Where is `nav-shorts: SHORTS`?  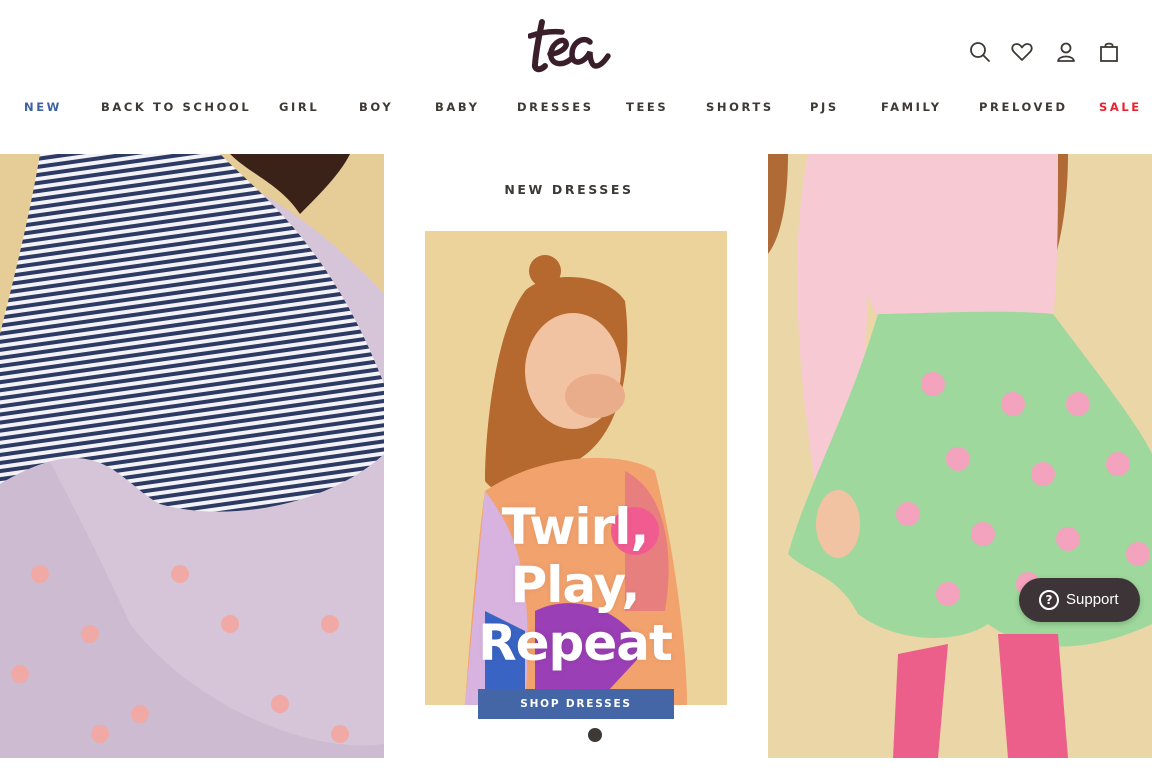
nav-shorts: SHORTS is located at coordinates (740, 107).